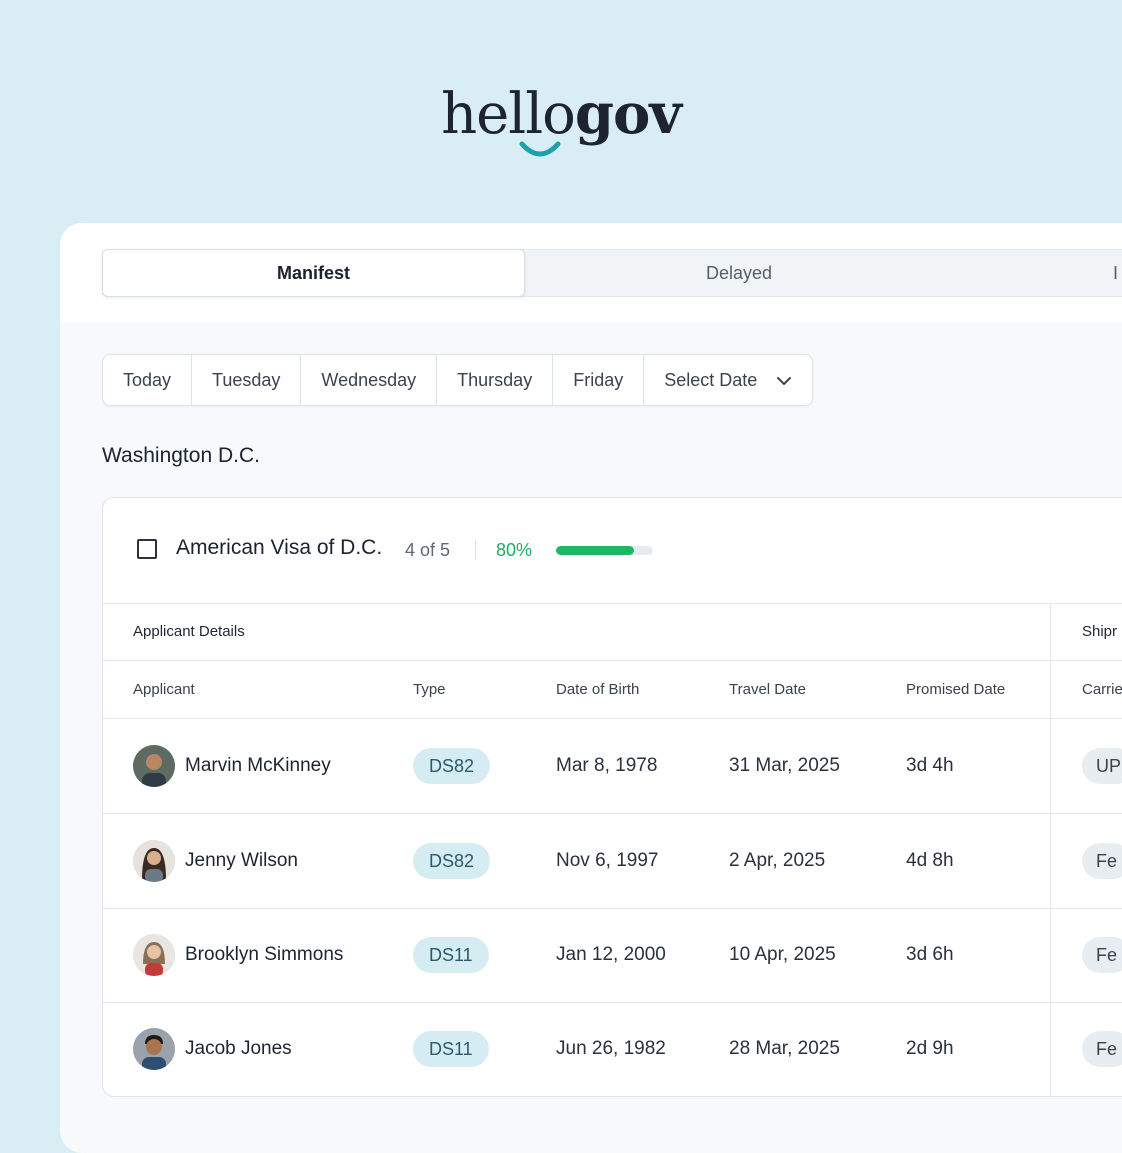 The width and height of the screenshot is (1122, 1153). I want to click on travel-date: 2 Apr, 2025, so click(777, 860).